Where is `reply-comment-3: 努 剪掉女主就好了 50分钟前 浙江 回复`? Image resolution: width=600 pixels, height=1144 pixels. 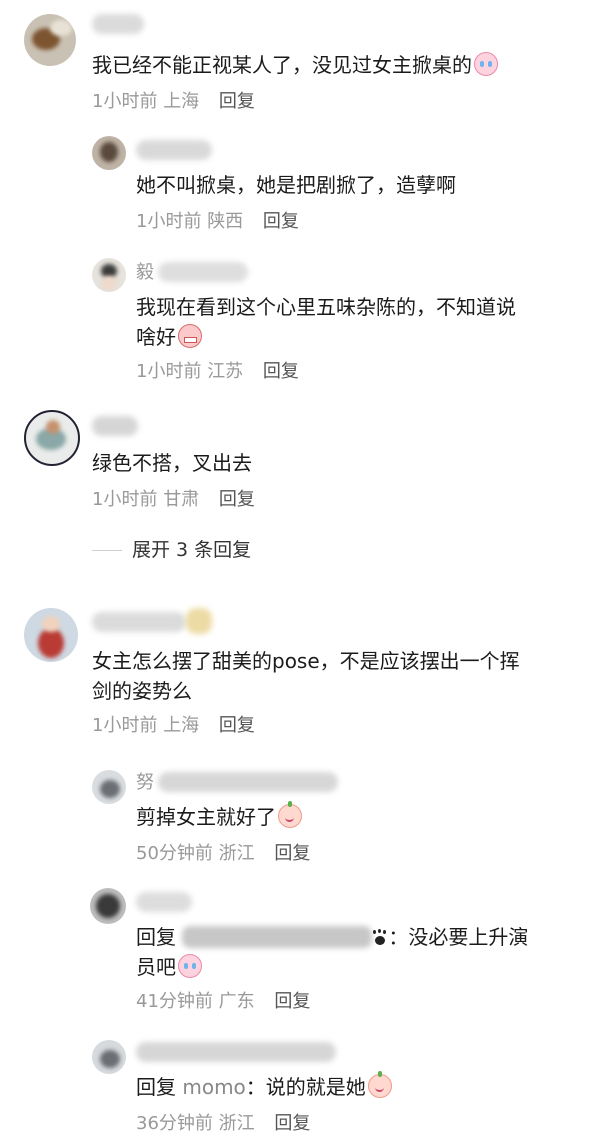
reply-comment-3: 努 剪掉女主就好了 50分钟前 浙江 回复 is located at coordinates (300, 821).